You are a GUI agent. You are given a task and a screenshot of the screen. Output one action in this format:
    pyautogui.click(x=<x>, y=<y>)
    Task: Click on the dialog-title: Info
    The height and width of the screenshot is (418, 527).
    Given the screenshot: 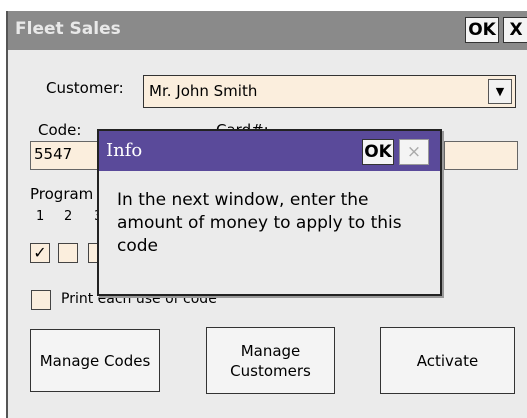 What is the action you would take?
    pyautogui.click(x=124, y=150)
    